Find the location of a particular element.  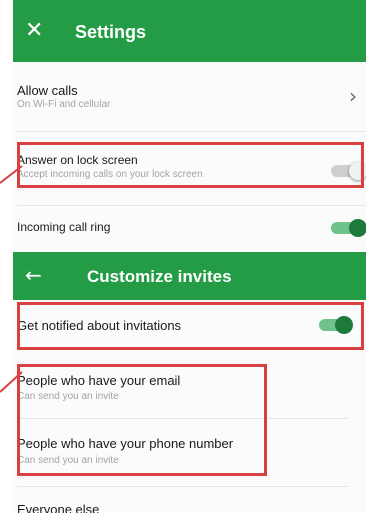

allow-calls-title: Allow calls is located at coordinates (47, 90).